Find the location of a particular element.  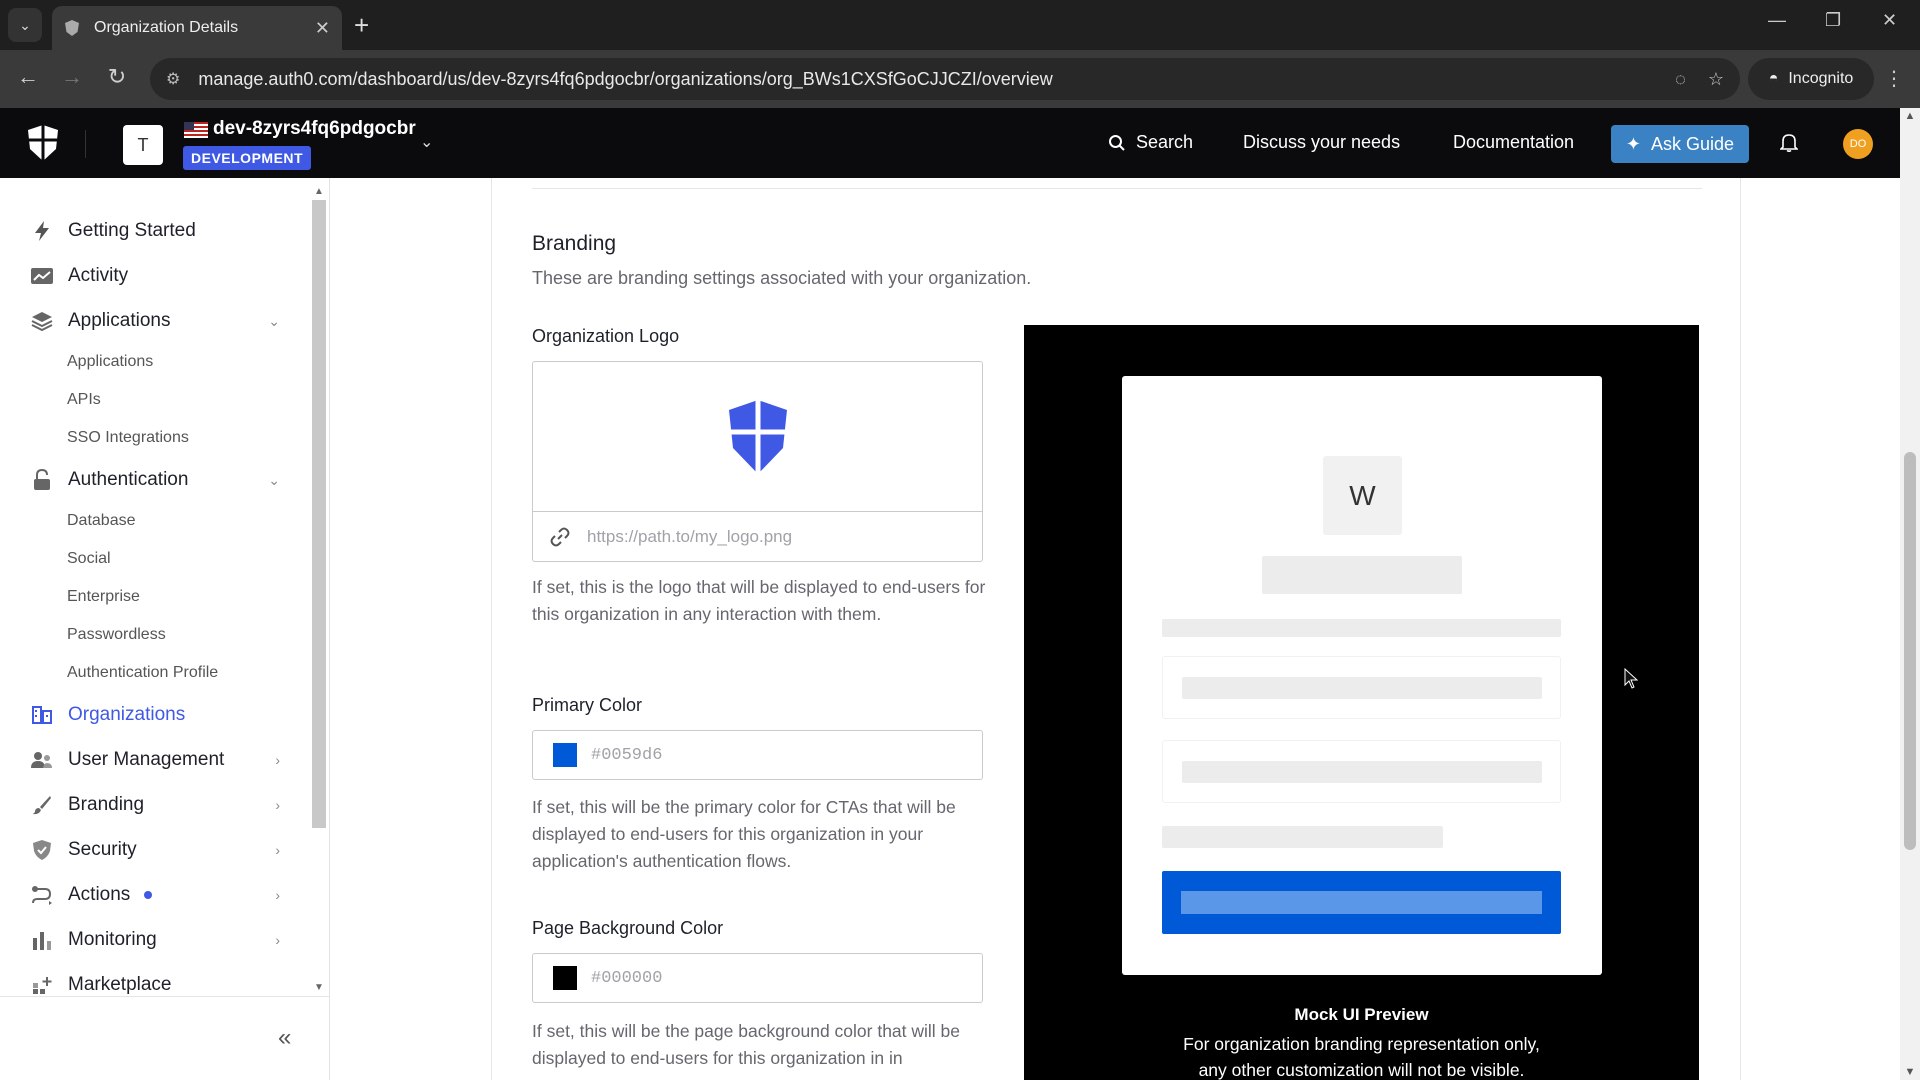

sidebar-item-applications: Applications ⌄ is located at coordinates (155, 321).